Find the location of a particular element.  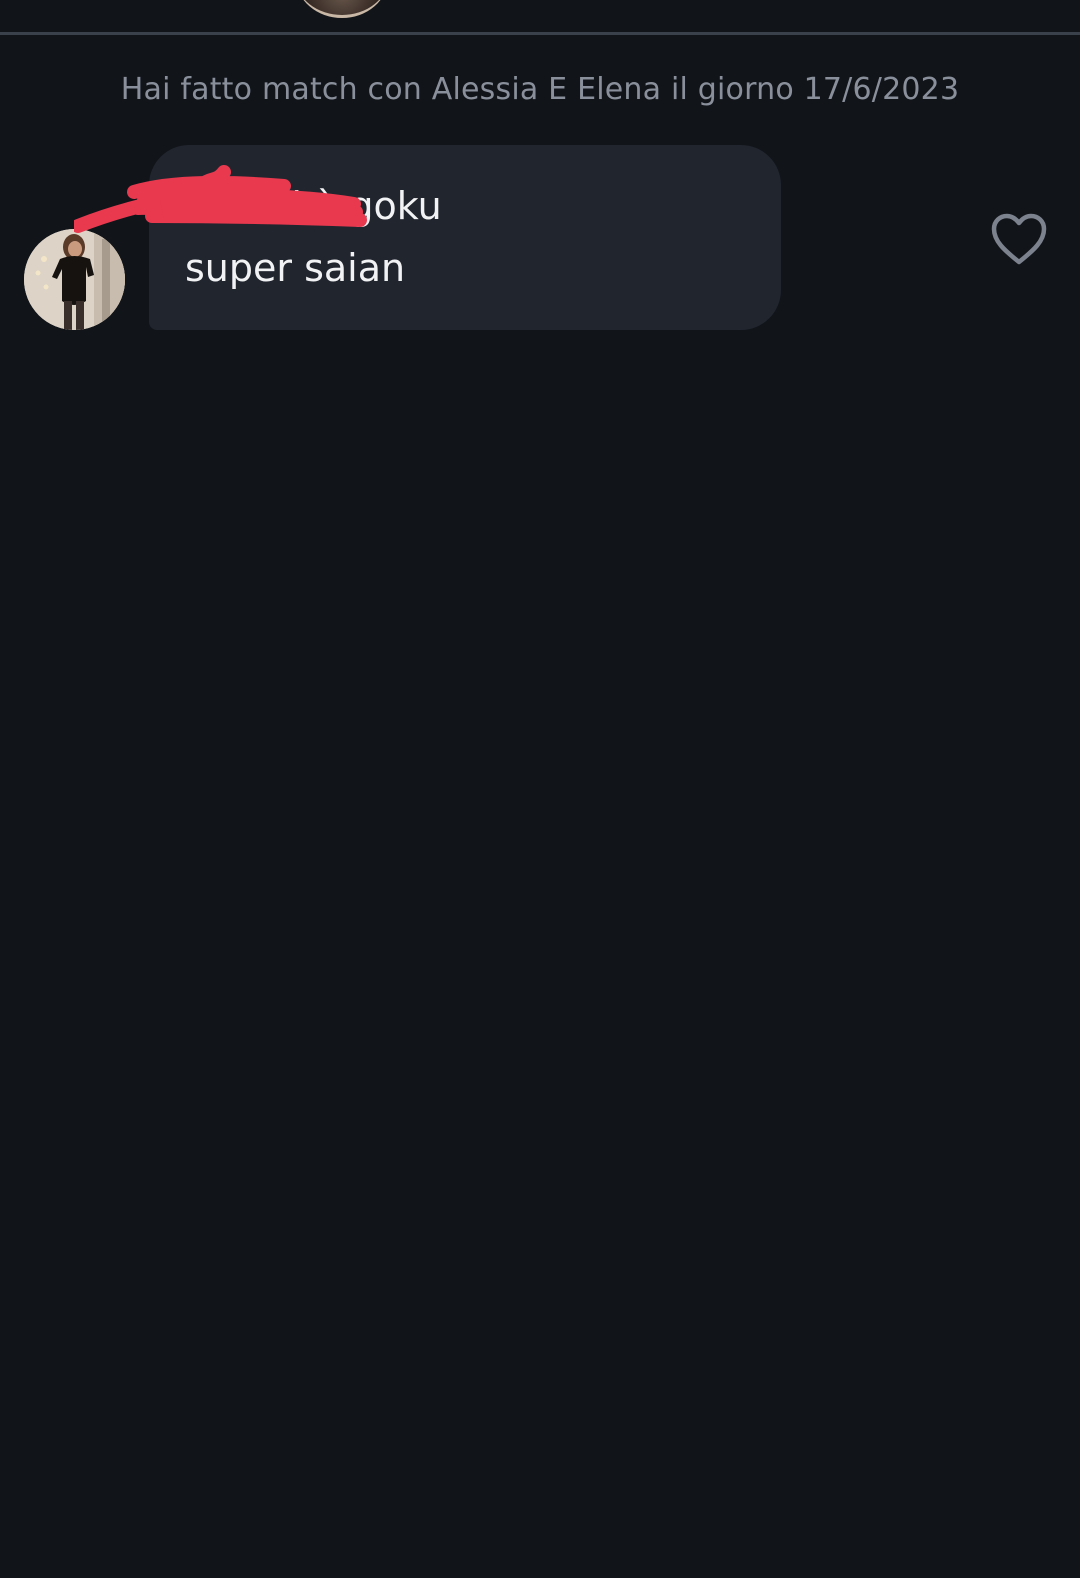

sender-avatar is located at coordinates (74, 279).